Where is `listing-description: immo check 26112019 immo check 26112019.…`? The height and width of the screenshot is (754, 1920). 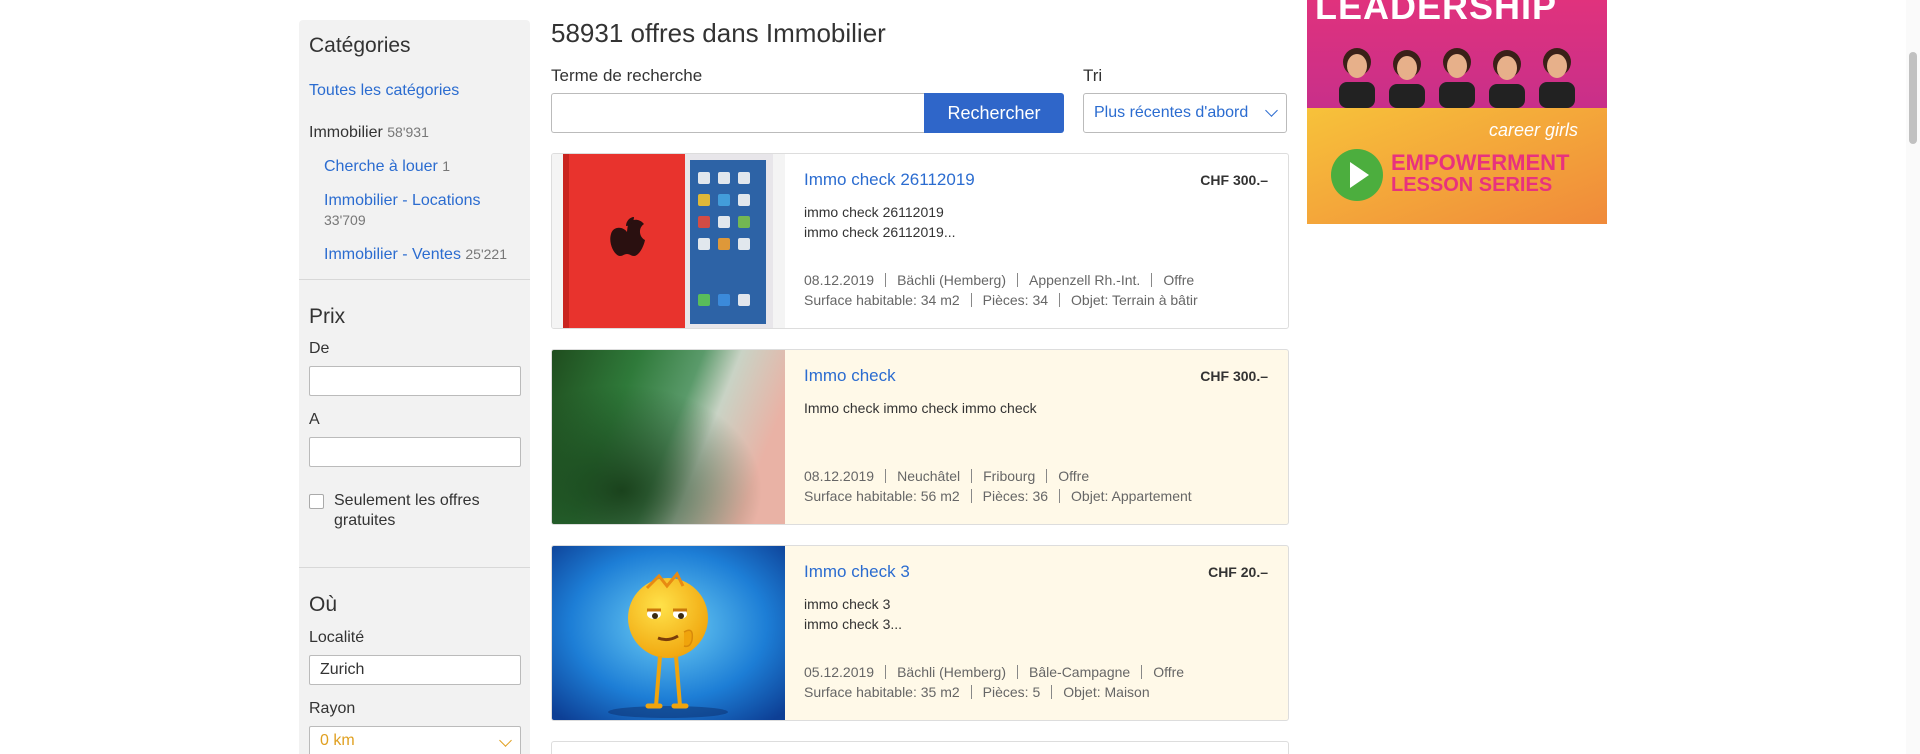 listing-description: immo check 26112019 immo check 26112019.… is located at coordinates (1024, 222).